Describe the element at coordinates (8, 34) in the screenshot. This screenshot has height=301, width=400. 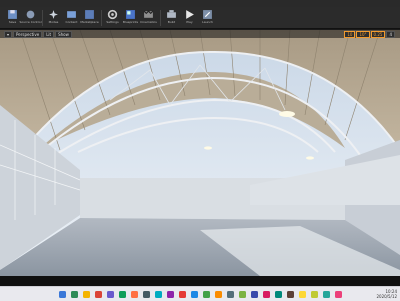
I see `viewport-options-button: ▾` at that location.